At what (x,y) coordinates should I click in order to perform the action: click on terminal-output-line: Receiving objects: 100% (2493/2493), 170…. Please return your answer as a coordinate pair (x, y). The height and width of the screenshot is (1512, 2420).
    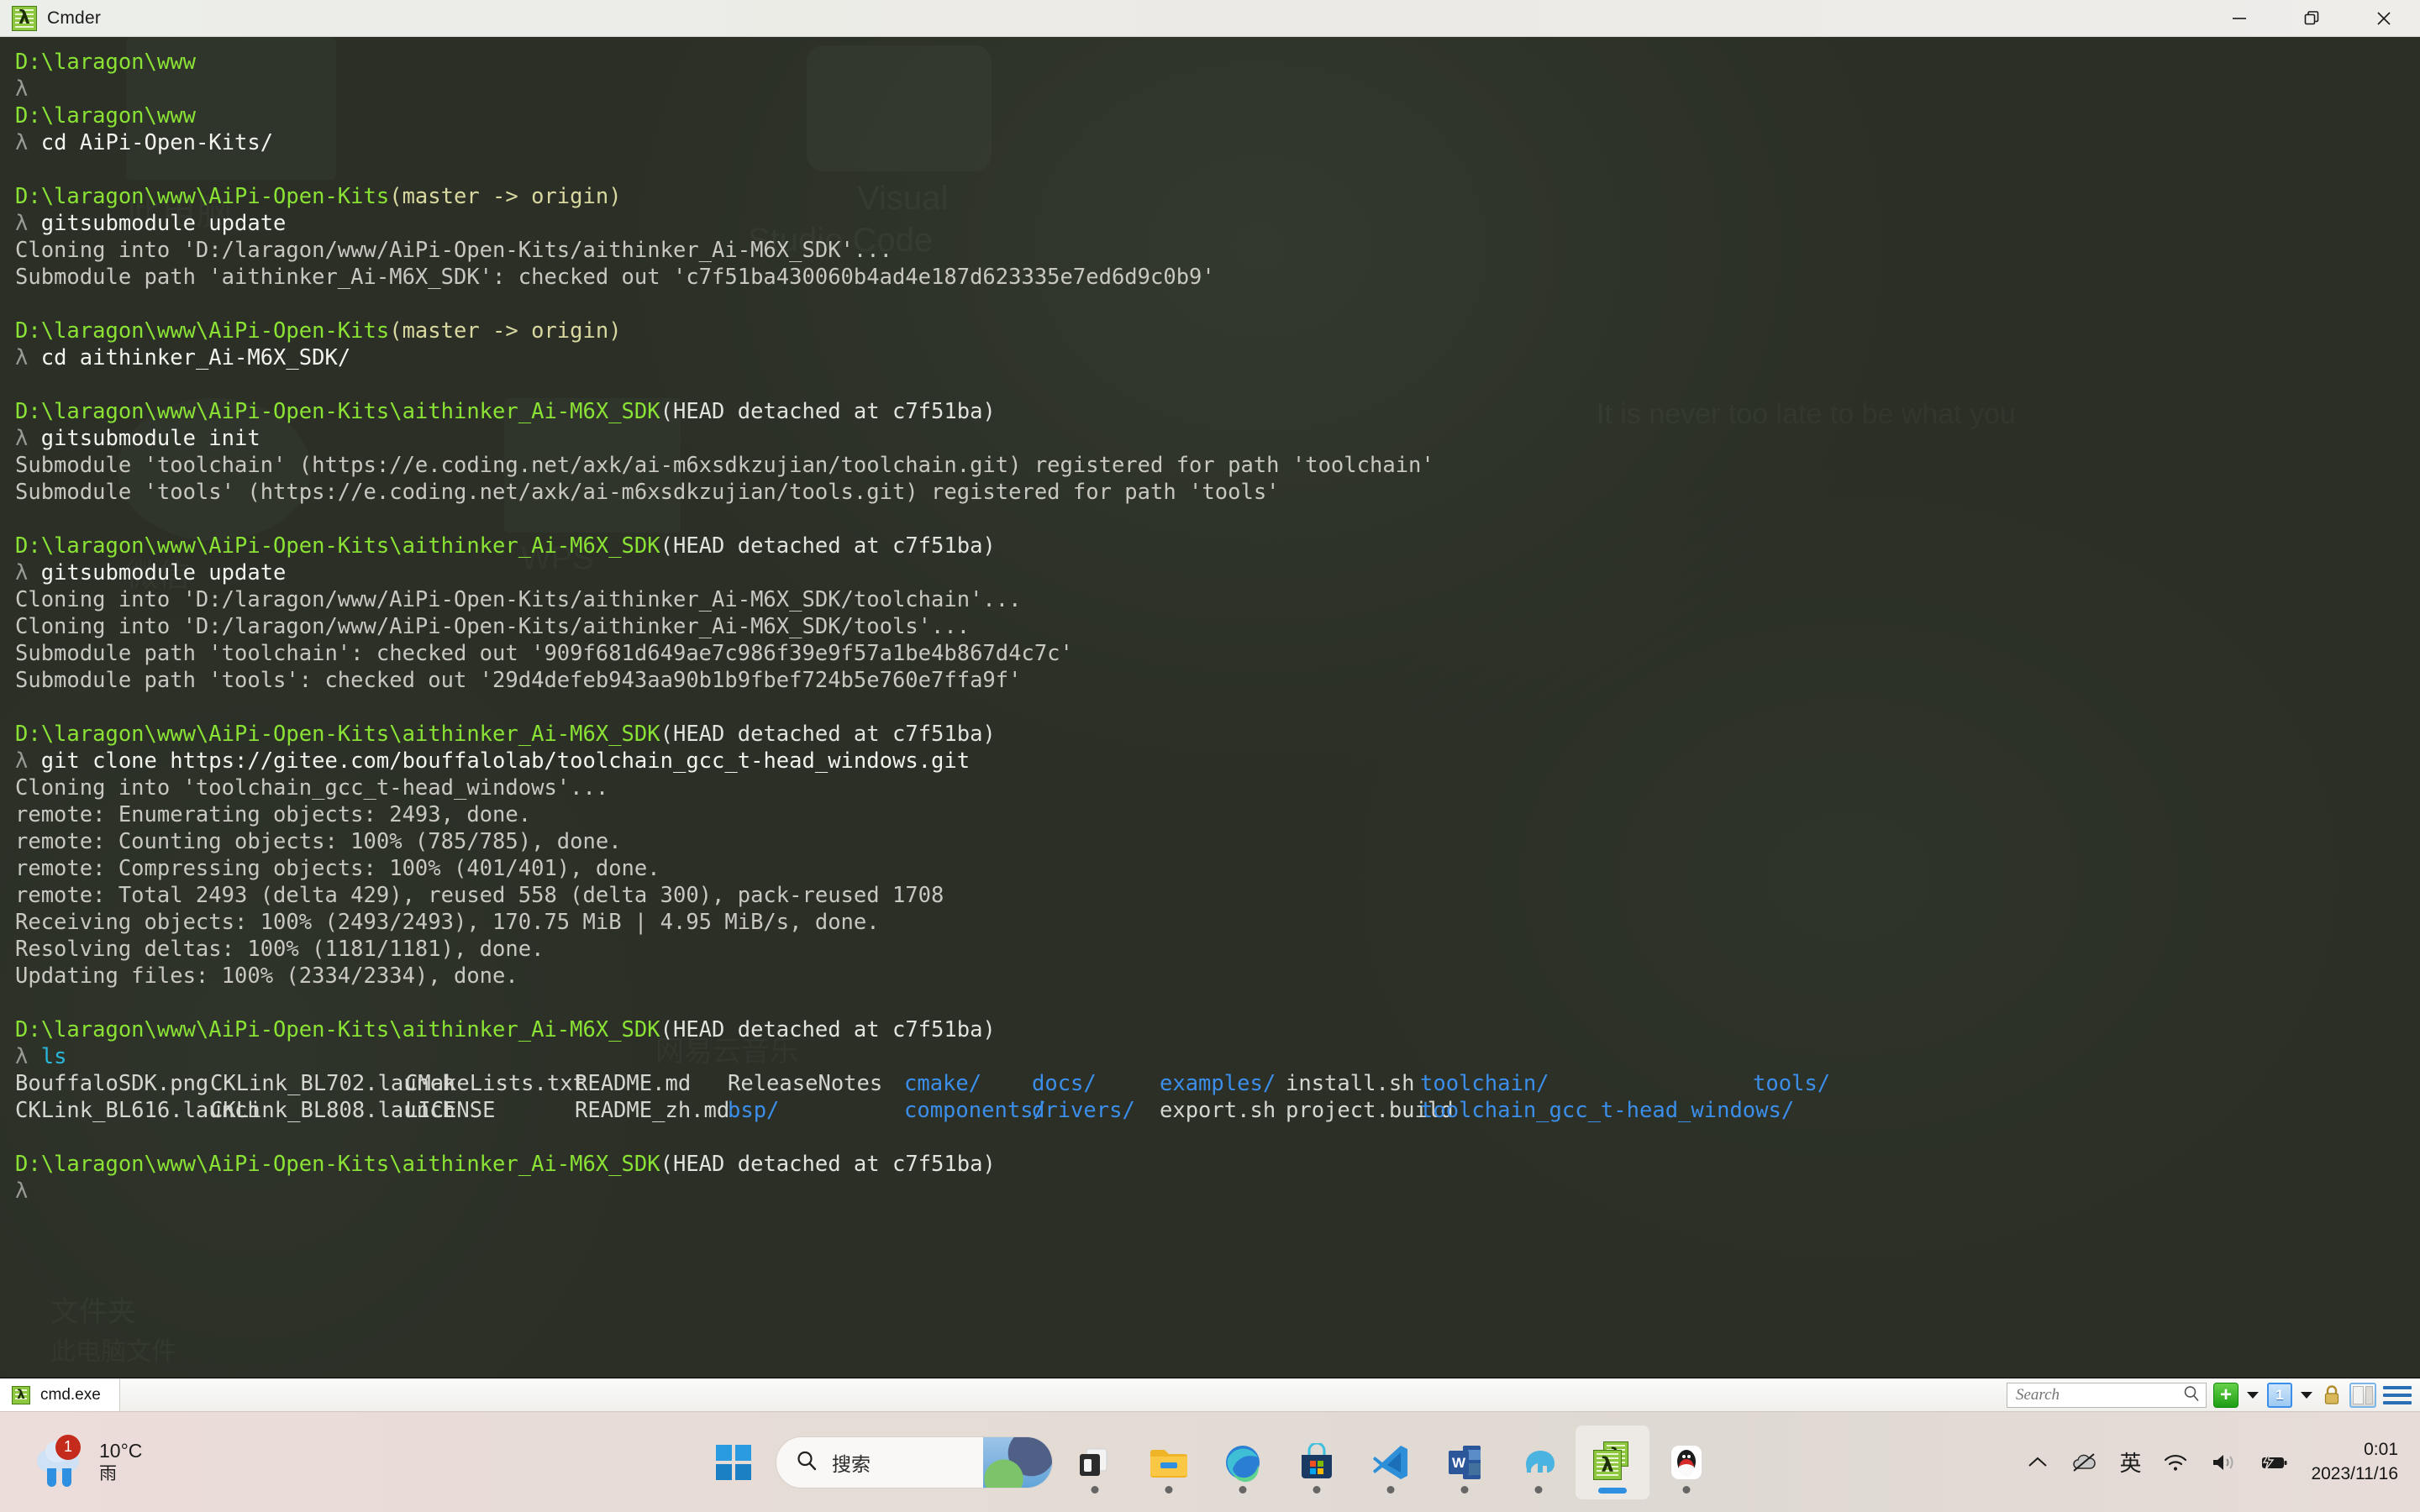
    Looking at the image, I should click on (448, 922).